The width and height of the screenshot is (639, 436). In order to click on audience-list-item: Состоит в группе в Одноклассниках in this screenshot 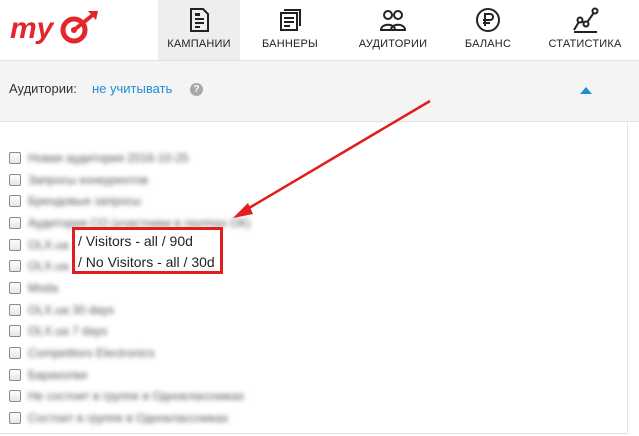, I will do `click(129, 418)`.